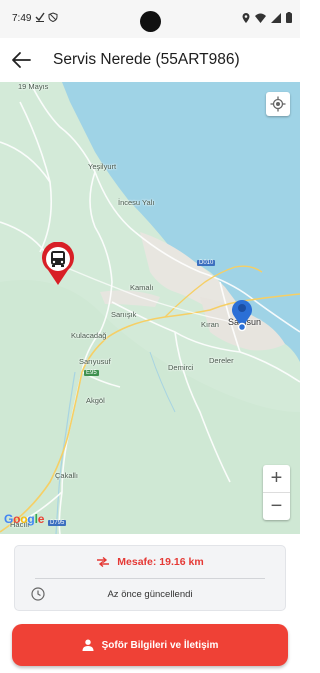 Image resolution: width=320 pixels, height=673 pixels. What do you see at coordinates (246, 17) in the screenshot?
I see `location-icon` at bounding box center [246, 17].